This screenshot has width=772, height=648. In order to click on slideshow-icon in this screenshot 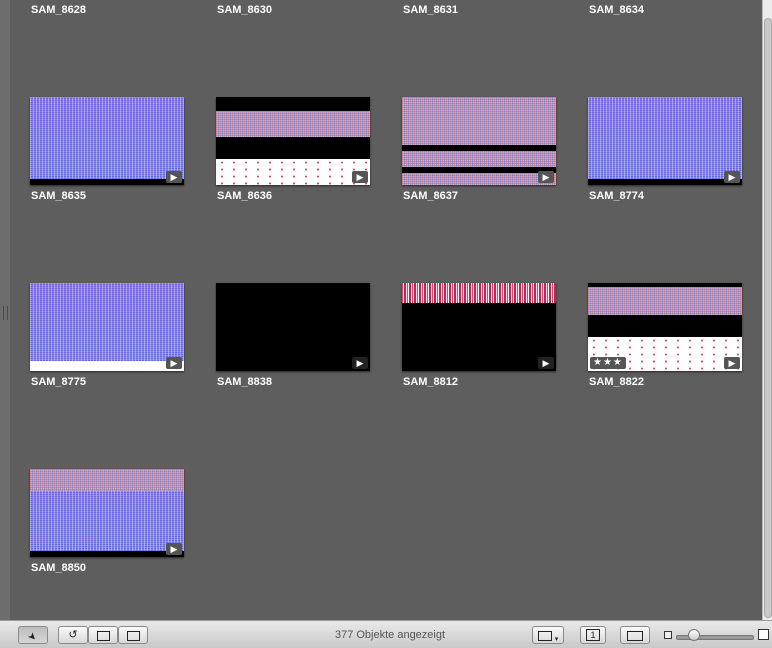, I will do `click(544, 636)`.